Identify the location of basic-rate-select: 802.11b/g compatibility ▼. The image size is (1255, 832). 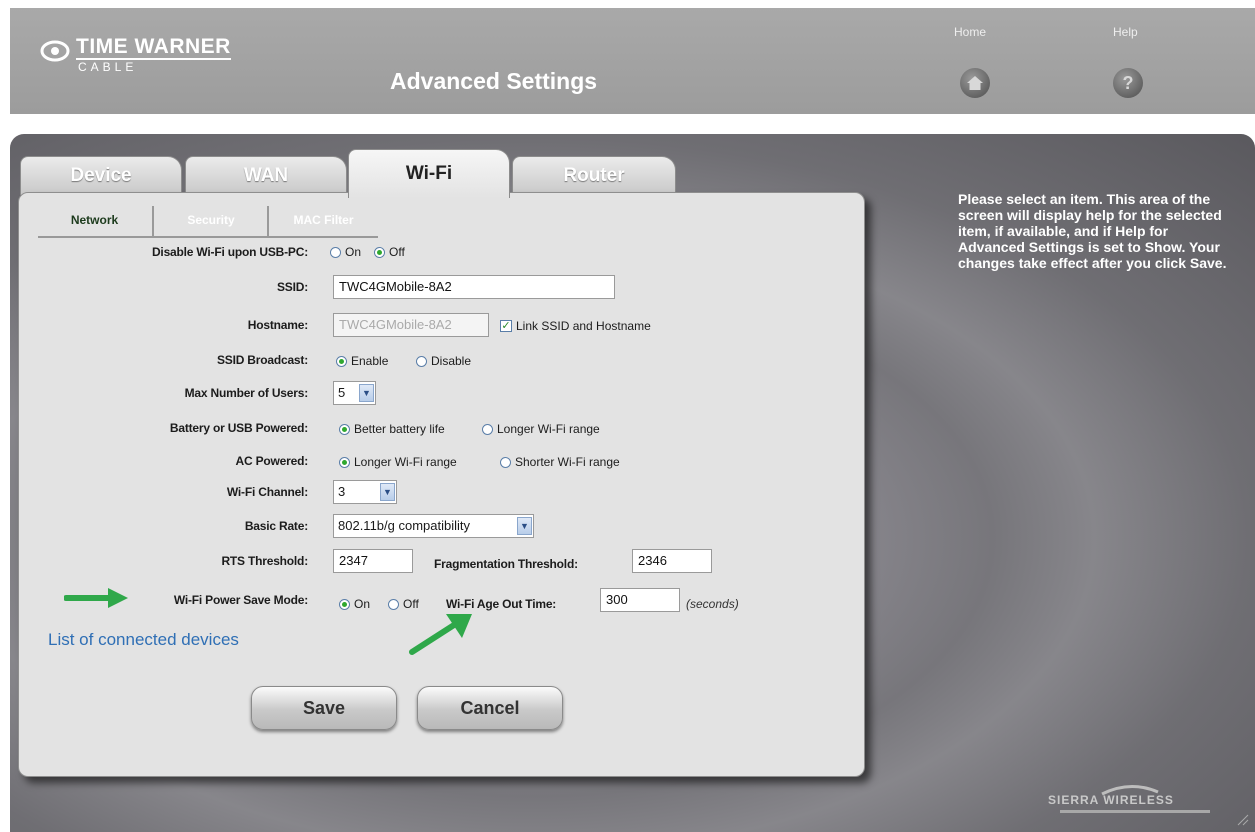
(433, 526).